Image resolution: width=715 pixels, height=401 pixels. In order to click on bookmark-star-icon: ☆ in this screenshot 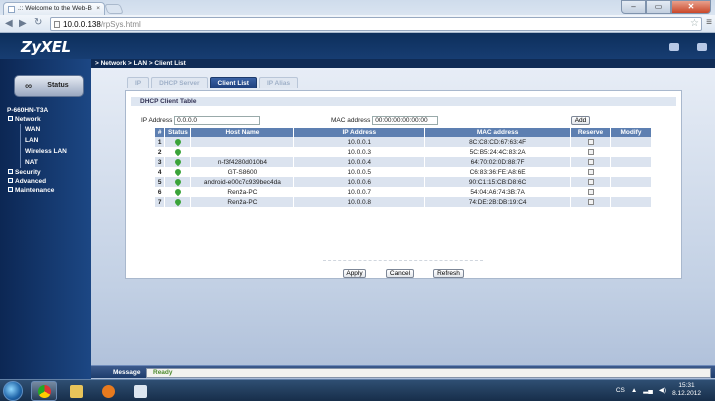, I will do `click(694, 23)`.